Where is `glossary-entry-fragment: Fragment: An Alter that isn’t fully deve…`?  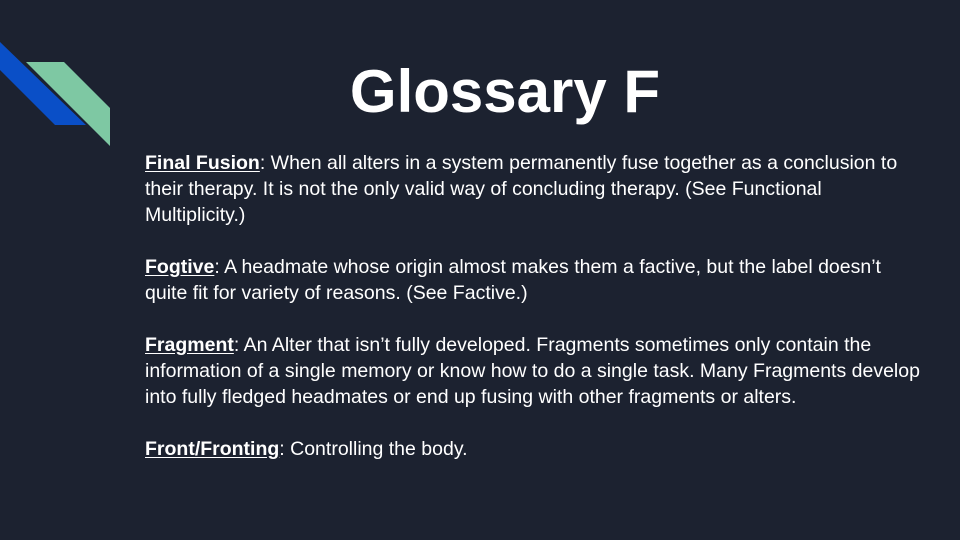 glossary-entry-fragment: Fragment: An Alter that isn’t fully deve… is located at coordinates (535, 371).